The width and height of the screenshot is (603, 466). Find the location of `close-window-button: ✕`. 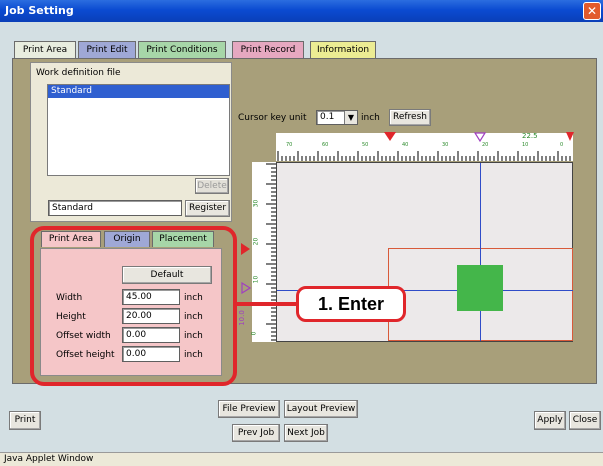

close-window-button: ✕ is located at coordinates (592, 11).